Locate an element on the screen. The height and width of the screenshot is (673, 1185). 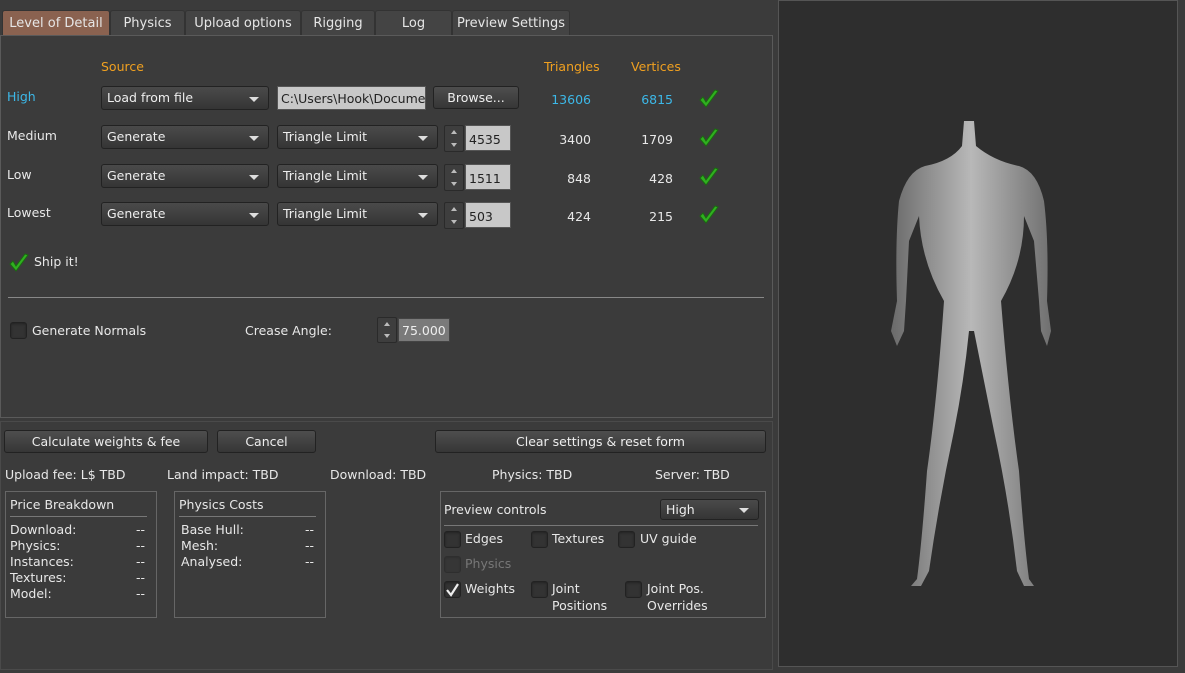
mode-select-lowest: Triangle Limit is located at coordinates (357, 214).